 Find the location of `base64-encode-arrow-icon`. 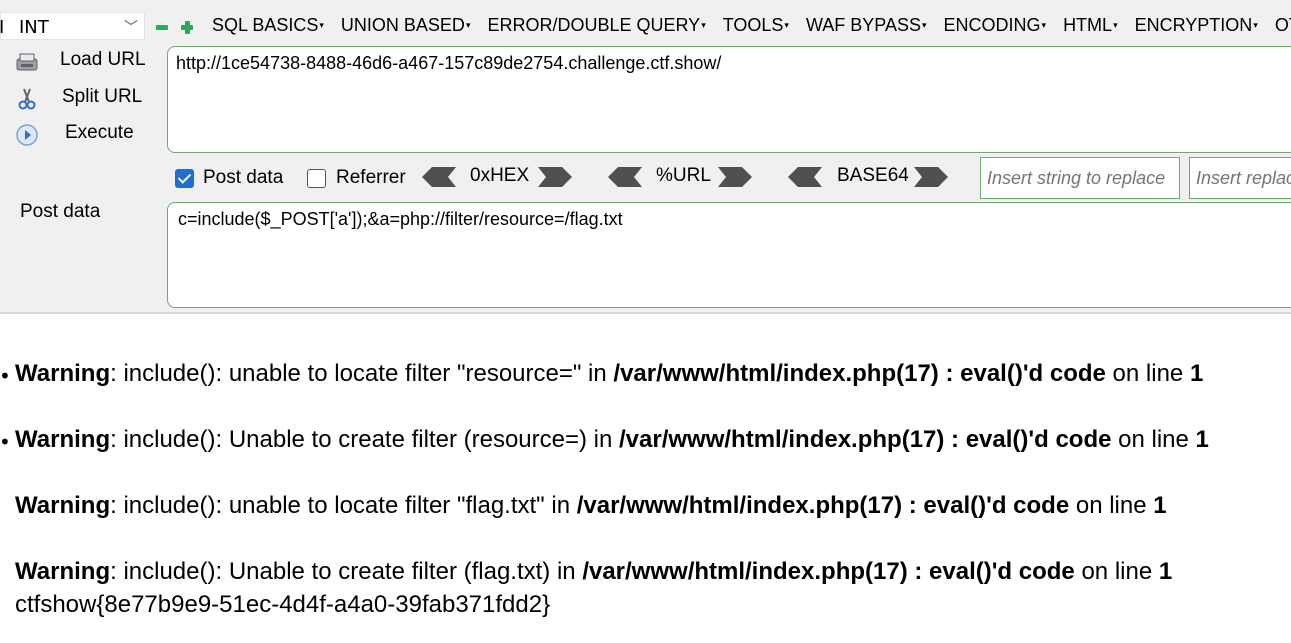

base64-encode-arrow-icon is located at coordinates (805, 177).